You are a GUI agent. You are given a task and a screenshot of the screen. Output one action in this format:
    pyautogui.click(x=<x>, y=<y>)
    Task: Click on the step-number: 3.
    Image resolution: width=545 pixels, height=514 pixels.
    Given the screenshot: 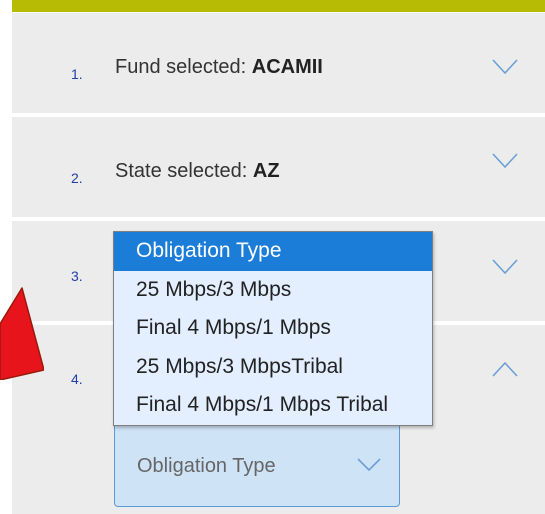 What is the action you would take?
    pyautogui.click(x=77, y=276)
    